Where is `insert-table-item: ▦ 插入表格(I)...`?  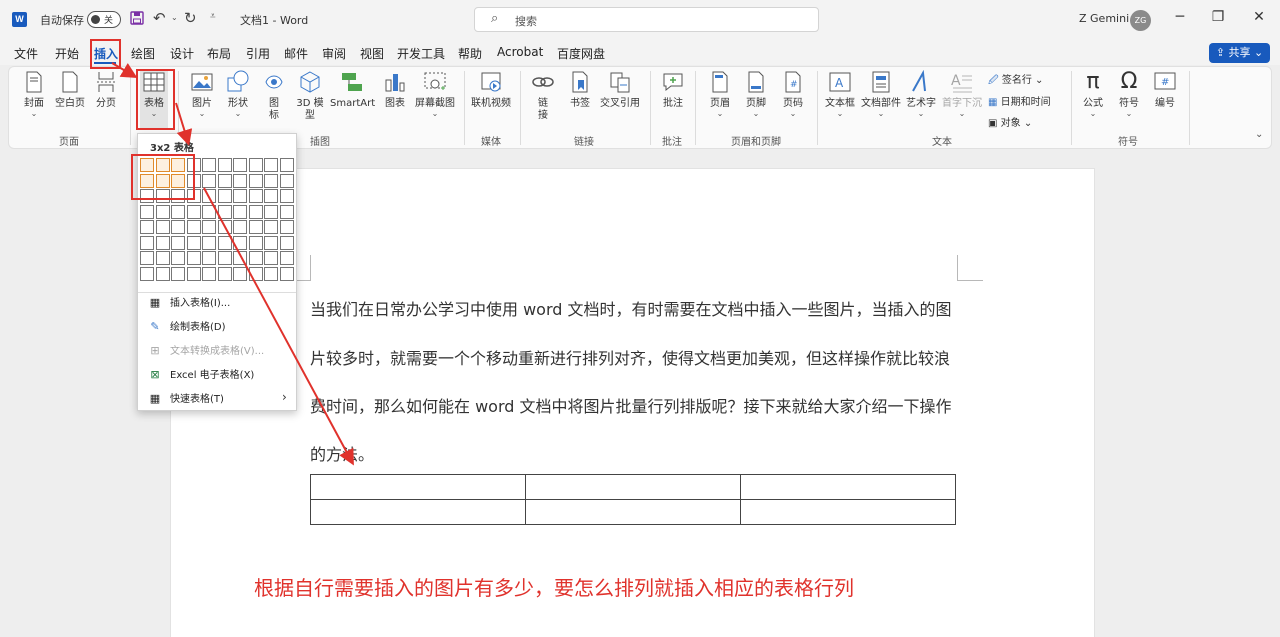
insert-table-item: ▦ 插入表格(I)... is located at coordinates (189, 303).